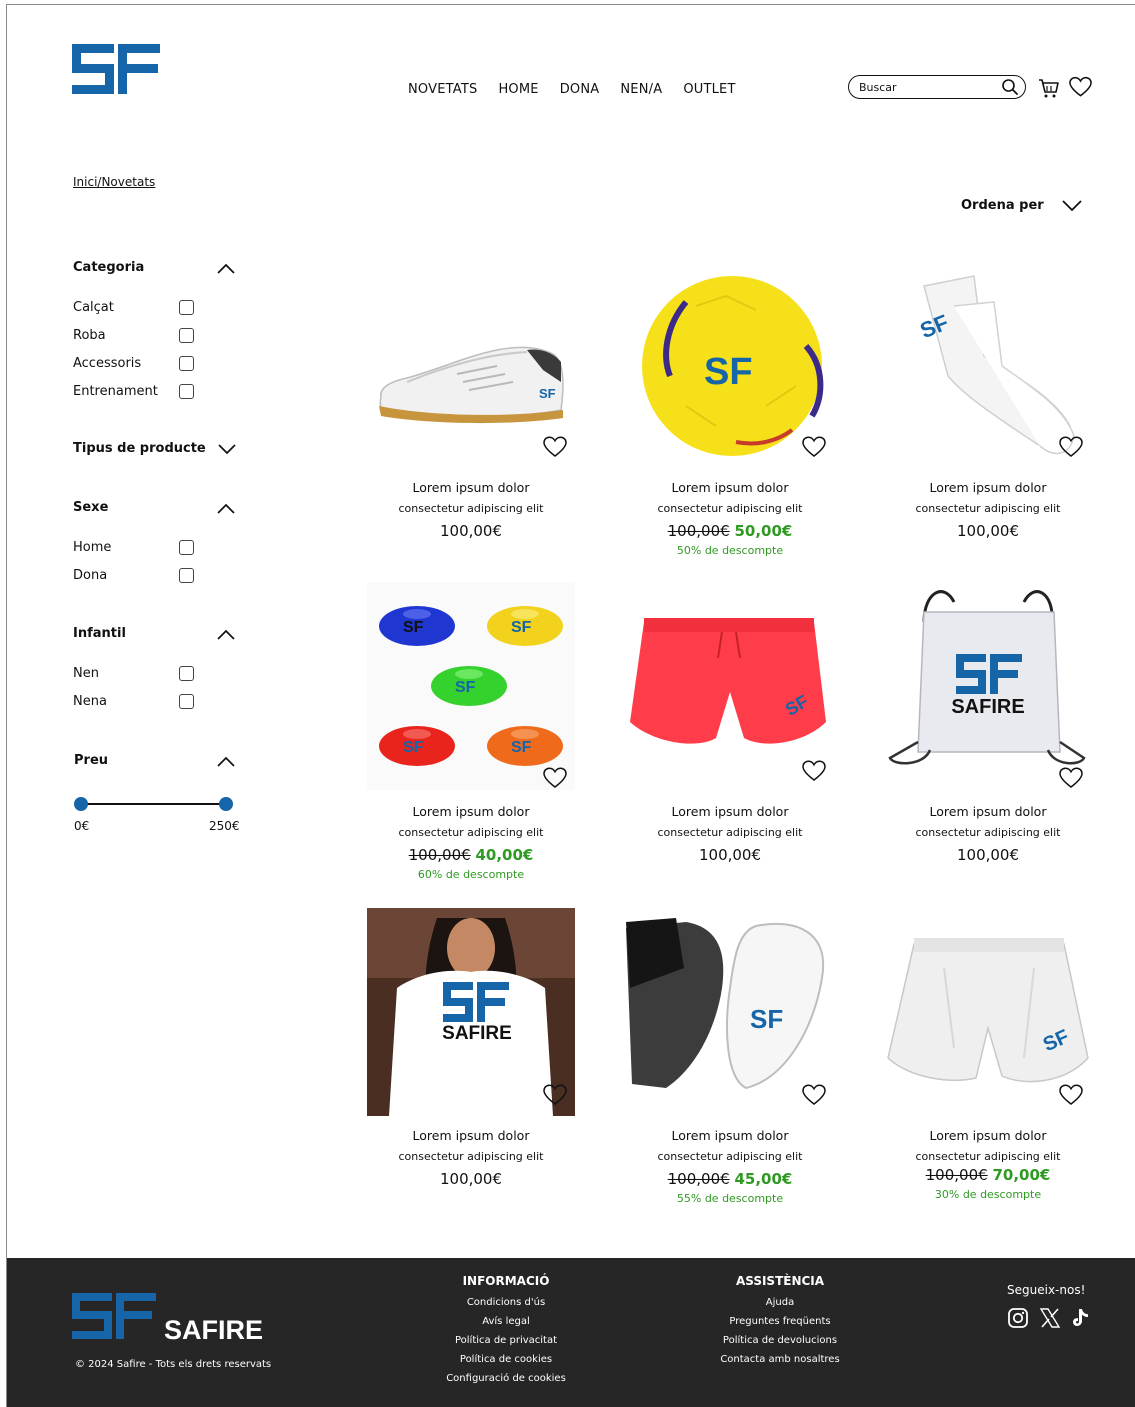 This screenshot has width=1135, height=1407. What do you see at coordinates (186, 701) in the screenshot?
I see `checkbox-nena` at bounding box center [186, 701].